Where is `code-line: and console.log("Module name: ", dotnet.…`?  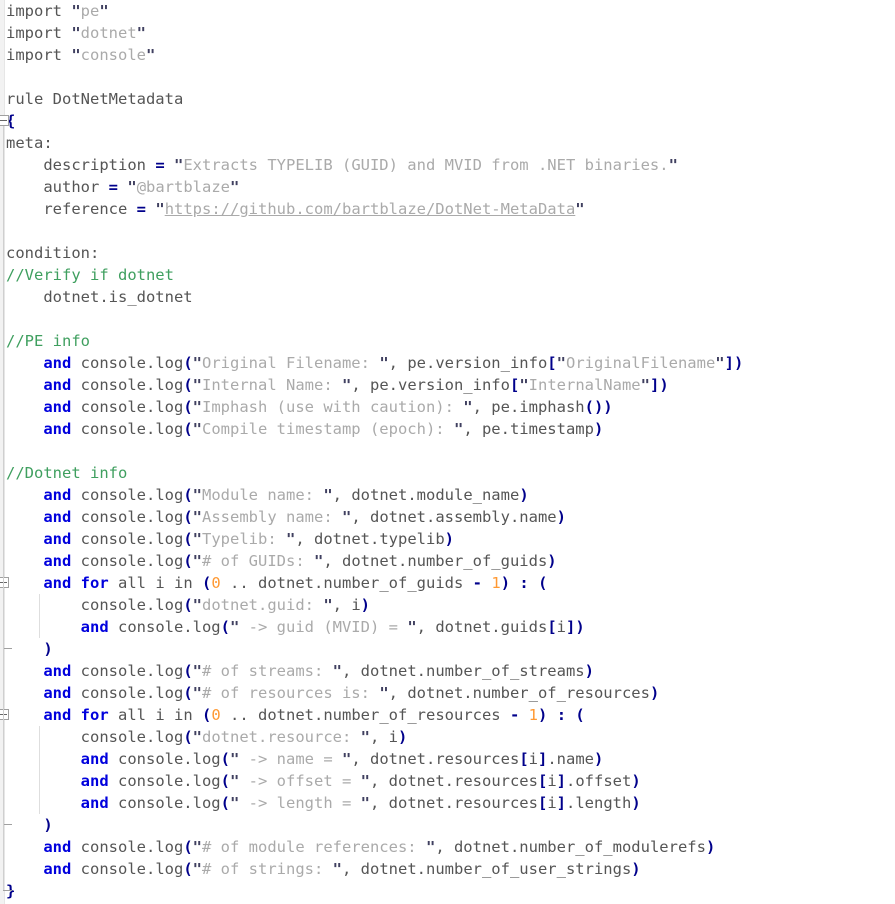 code-line: and console.log("Module name: ", dotnet.… is located at coordinates (447, 495).